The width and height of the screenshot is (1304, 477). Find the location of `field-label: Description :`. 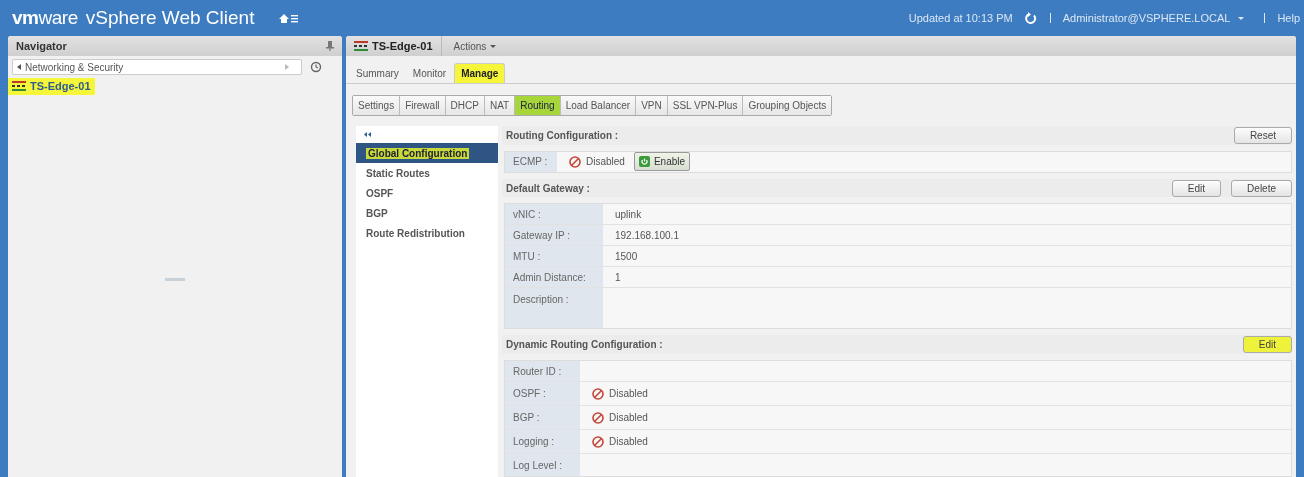

field-label: Description : is located at coordinates (541, 300).